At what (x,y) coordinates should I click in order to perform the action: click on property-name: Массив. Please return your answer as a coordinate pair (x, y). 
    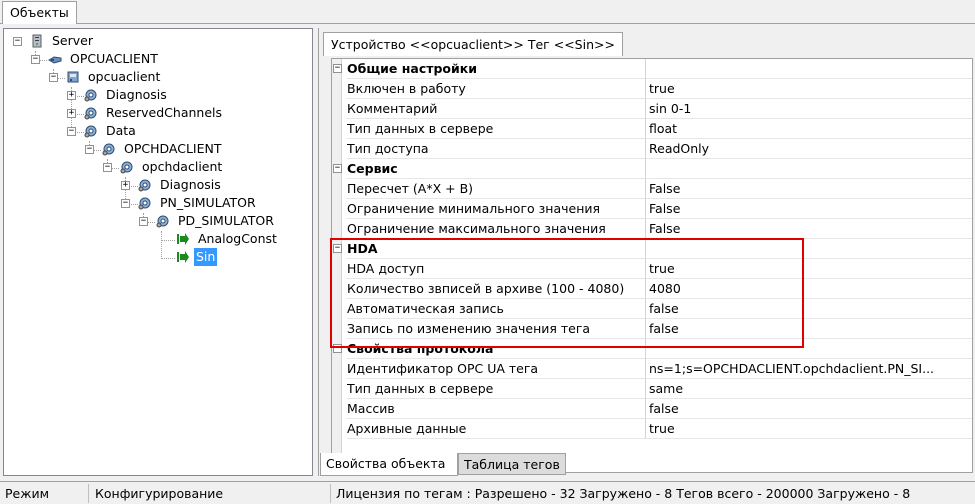
    Looking at the image, I should click on (496, 409).